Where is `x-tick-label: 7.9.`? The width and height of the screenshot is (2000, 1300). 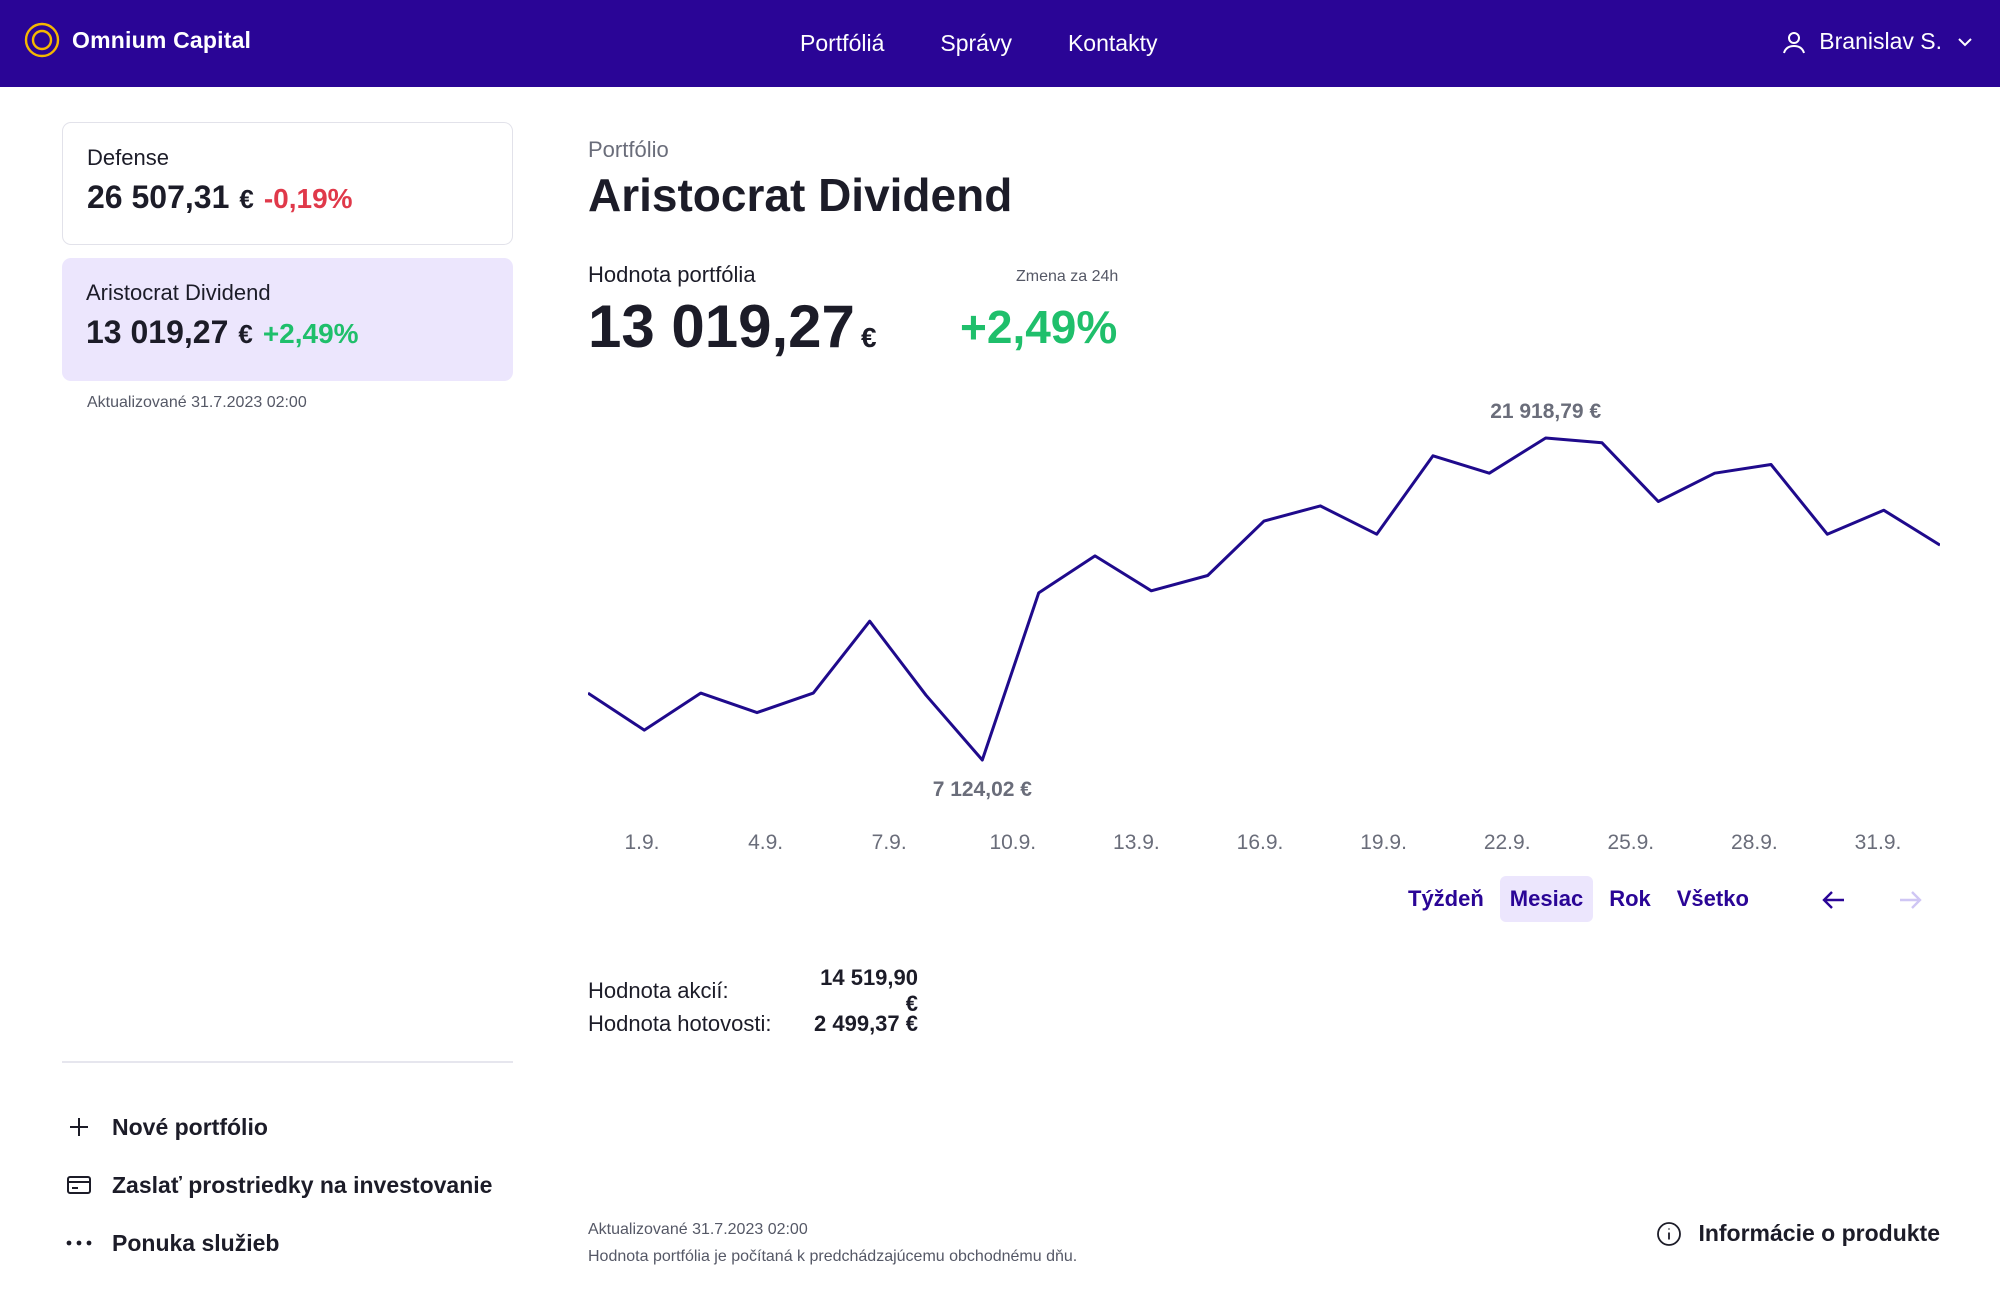
x-tick-label: 7.9. is located at coordinates (889, 842).